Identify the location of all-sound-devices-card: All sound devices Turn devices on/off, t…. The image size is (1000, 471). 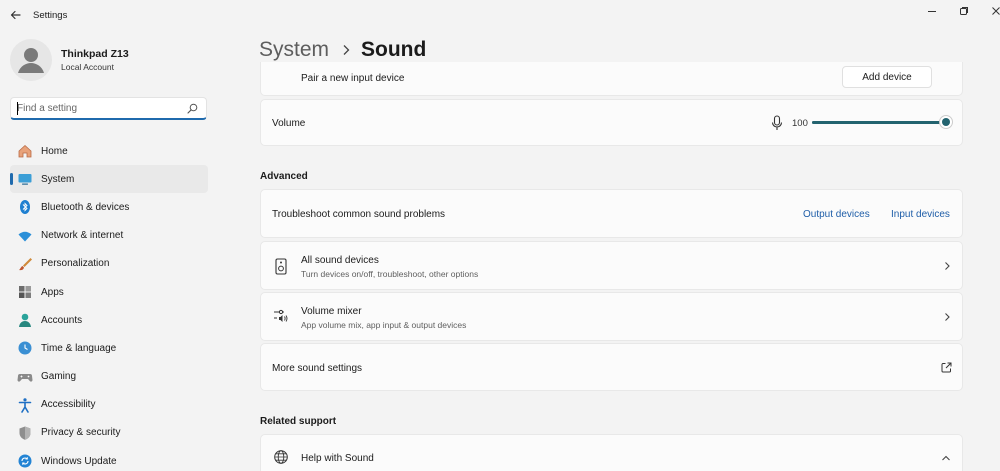
(611, 265).